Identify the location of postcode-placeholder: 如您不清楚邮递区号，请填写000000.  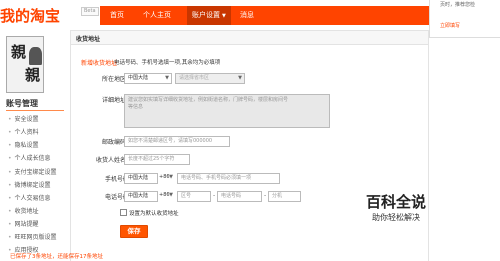
(170, 141).